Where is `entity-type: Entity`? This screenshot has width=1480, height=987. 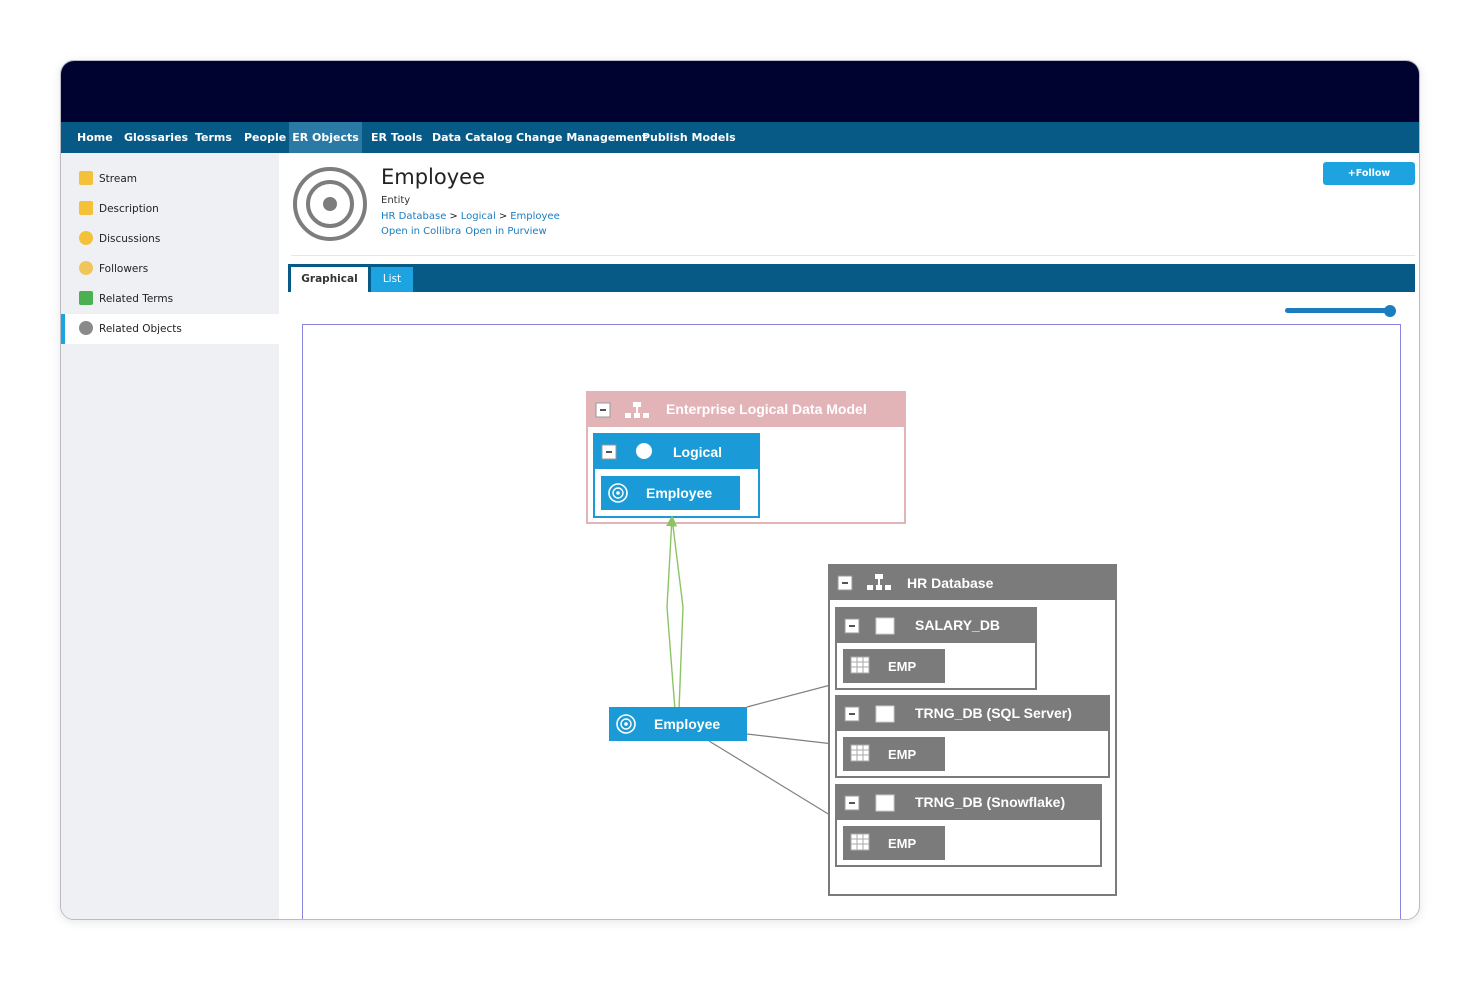 entity-type: Entity is located at coordinates (396, 200).